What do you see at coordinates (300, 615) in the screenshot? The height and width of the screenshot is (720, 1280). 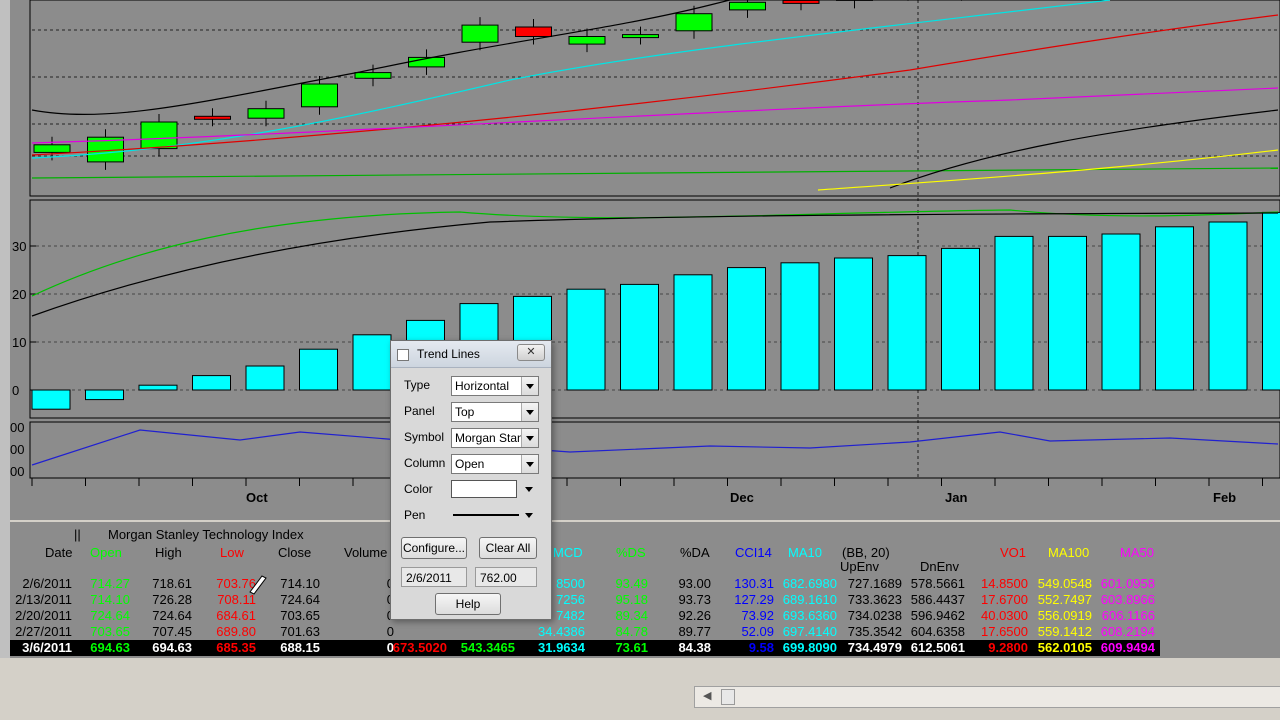 I see `table-cell-close: 703.65` at bounding box center [300, 615].